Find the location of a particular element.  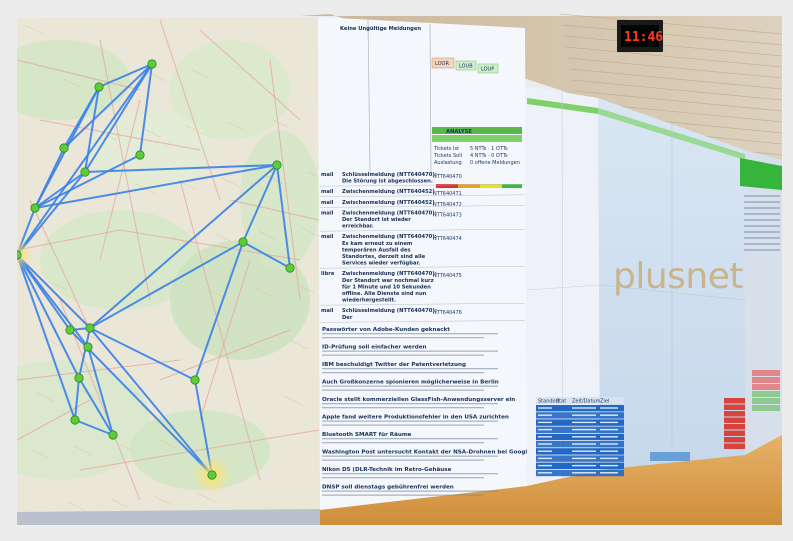

incident-text: Zwischenmeldung (NTT640470): is located at coordinates (389, 237).